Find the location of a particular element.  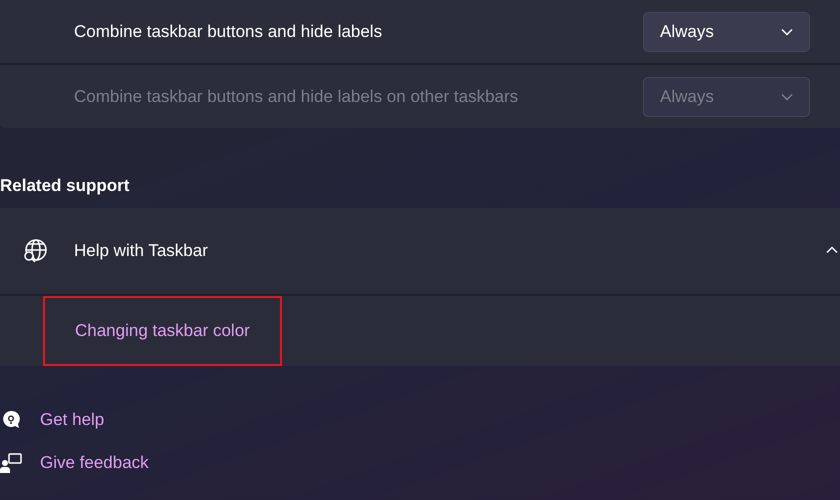

dropdown: Always is located at coordinates (726, 32).